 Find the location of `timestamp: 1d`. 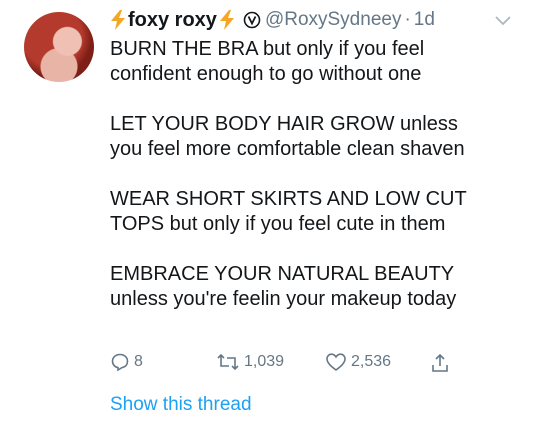

timestamp: 1d is located at coordinates (424, 20).